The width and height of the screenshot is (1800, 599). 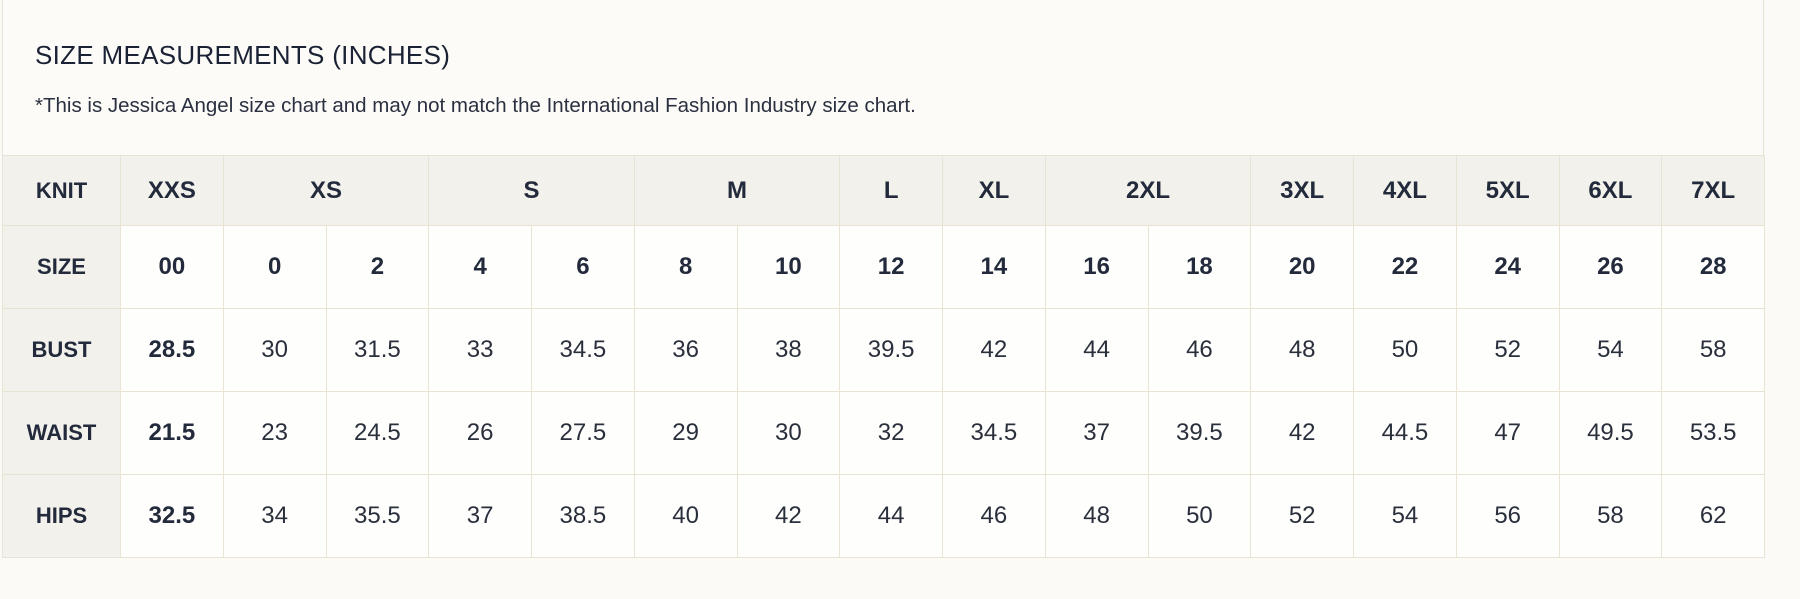 What do you see at coordinates (891, 433) in the screenshot?
I see `table-cell: 32` at bounding box center [891, 433].